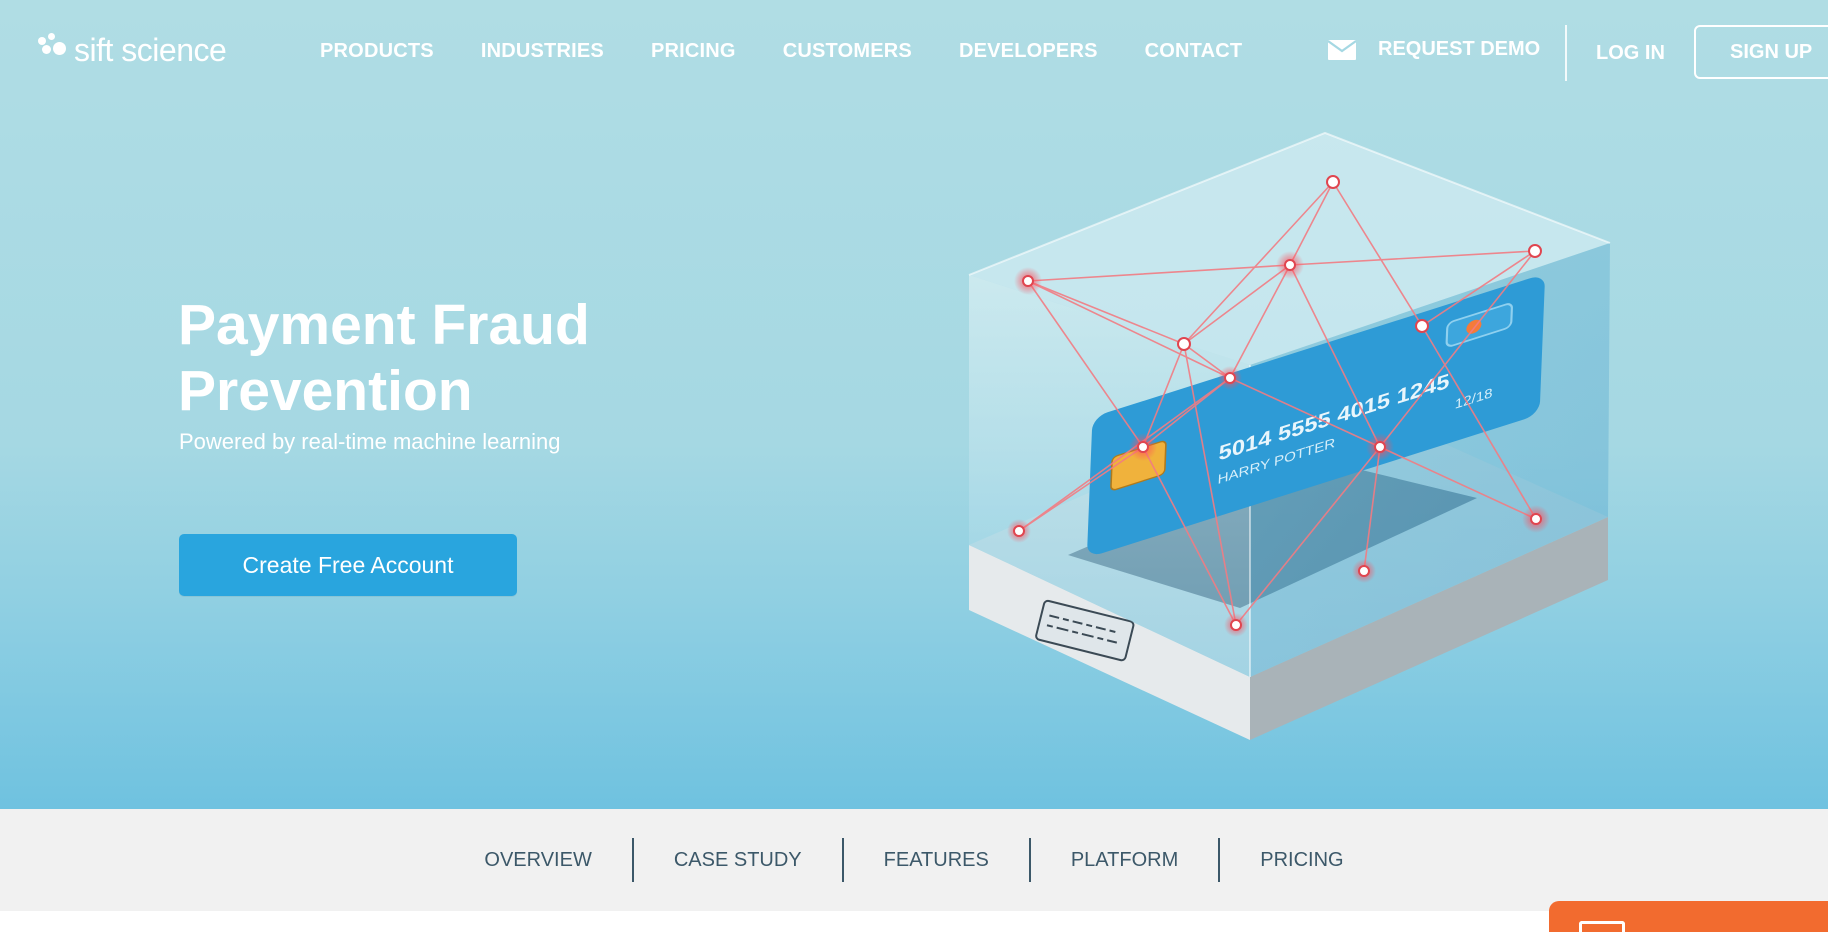 The height and width of the screenshot is (944, 1828). I want to click on nav-divider, so click(1566, 53).